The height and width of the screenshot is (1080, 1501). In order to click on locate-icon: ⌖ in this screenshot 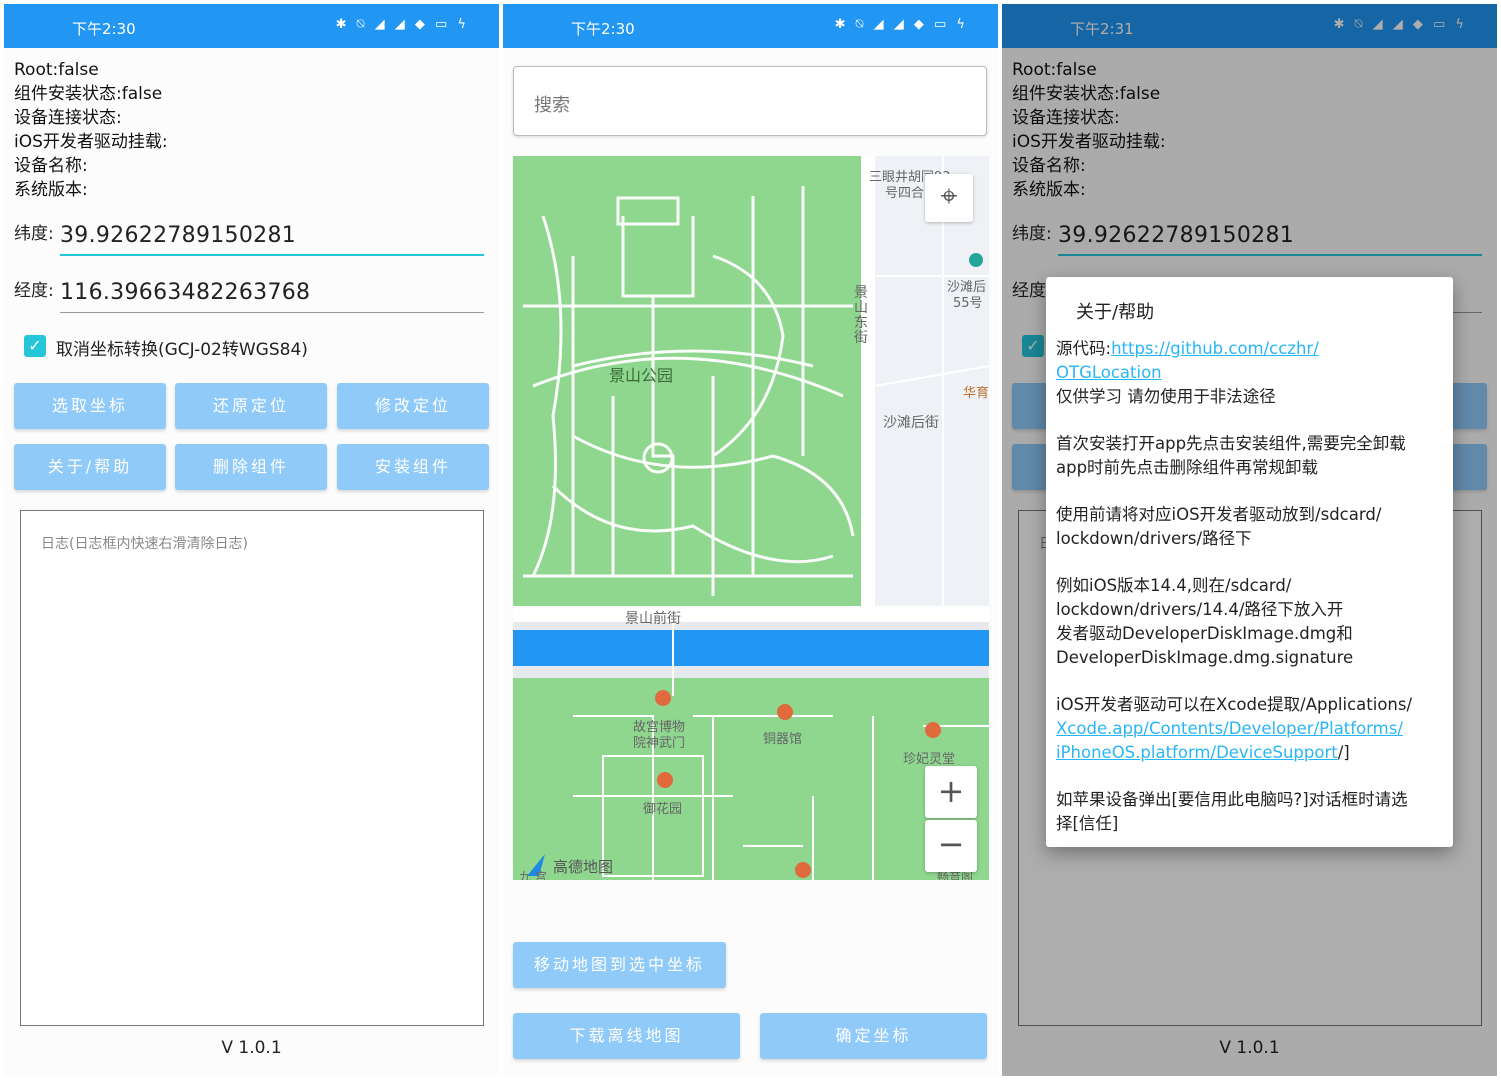, I will do `click(949, 198)`.